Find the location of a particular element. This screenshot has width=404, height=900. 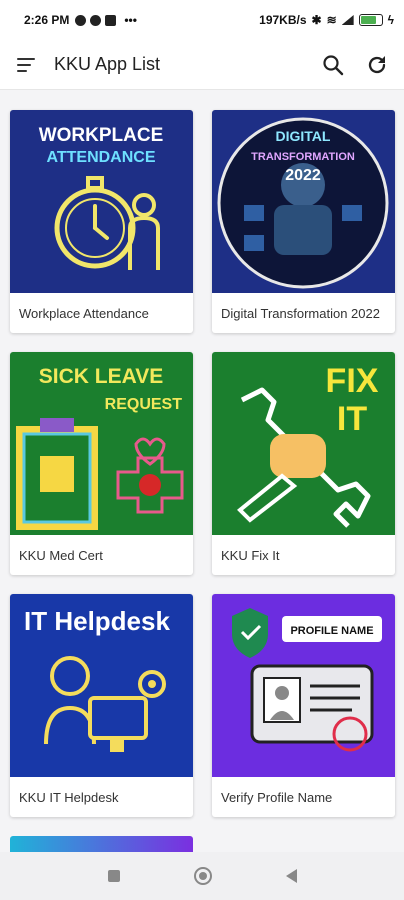

app-card-verify-profile-name: PROFILE NAME Verify Profile Name is located at coordinates (303, 705).